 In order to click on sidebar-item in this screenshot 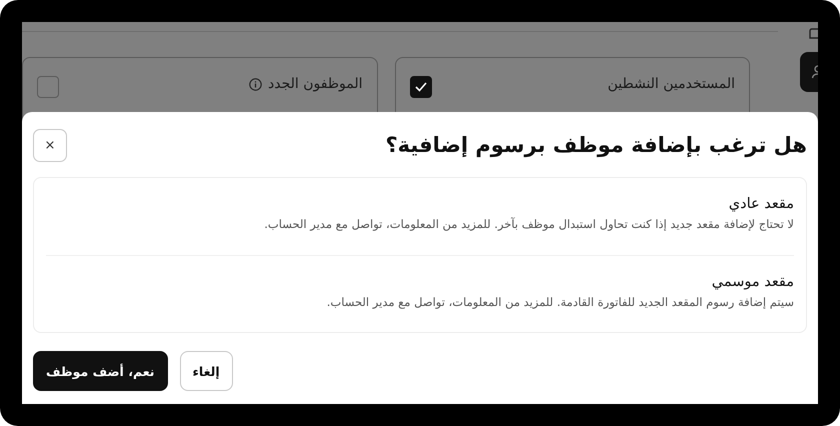, I will do `click(809, 72)`.